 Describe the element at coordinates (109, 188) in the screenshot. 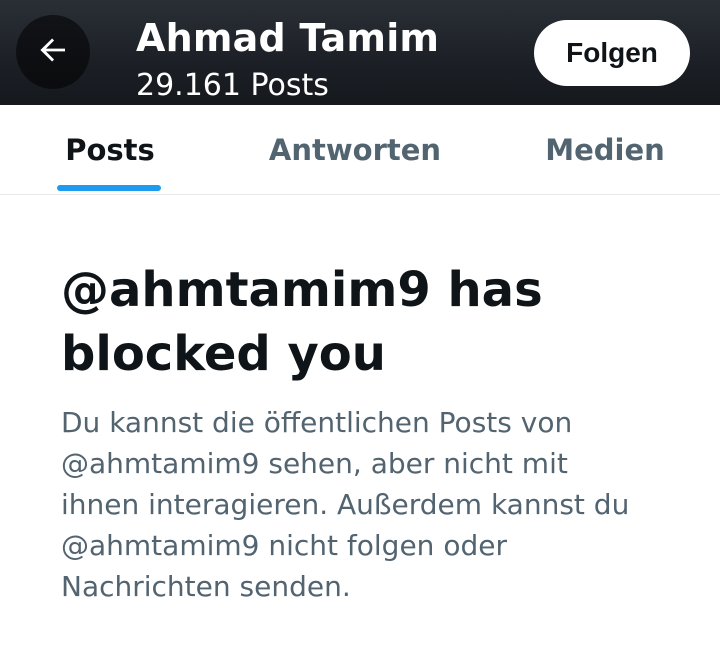

I see `active-tab-indicator` at that location.